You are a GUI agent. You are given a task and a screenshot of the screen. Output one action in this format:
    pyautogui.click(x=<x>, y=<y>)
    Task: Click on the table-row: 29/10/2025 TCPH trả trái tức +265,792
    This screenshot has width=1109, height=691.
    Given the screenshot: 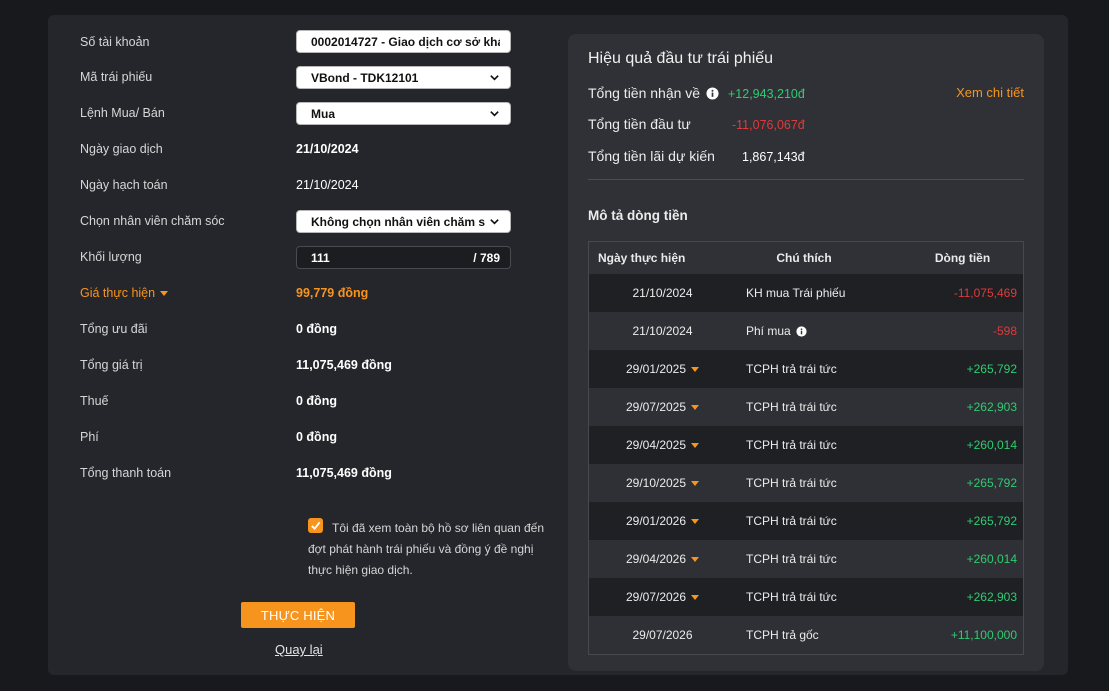 What is the action you would take?
    pyautogui.click(x=806, y=483)
    